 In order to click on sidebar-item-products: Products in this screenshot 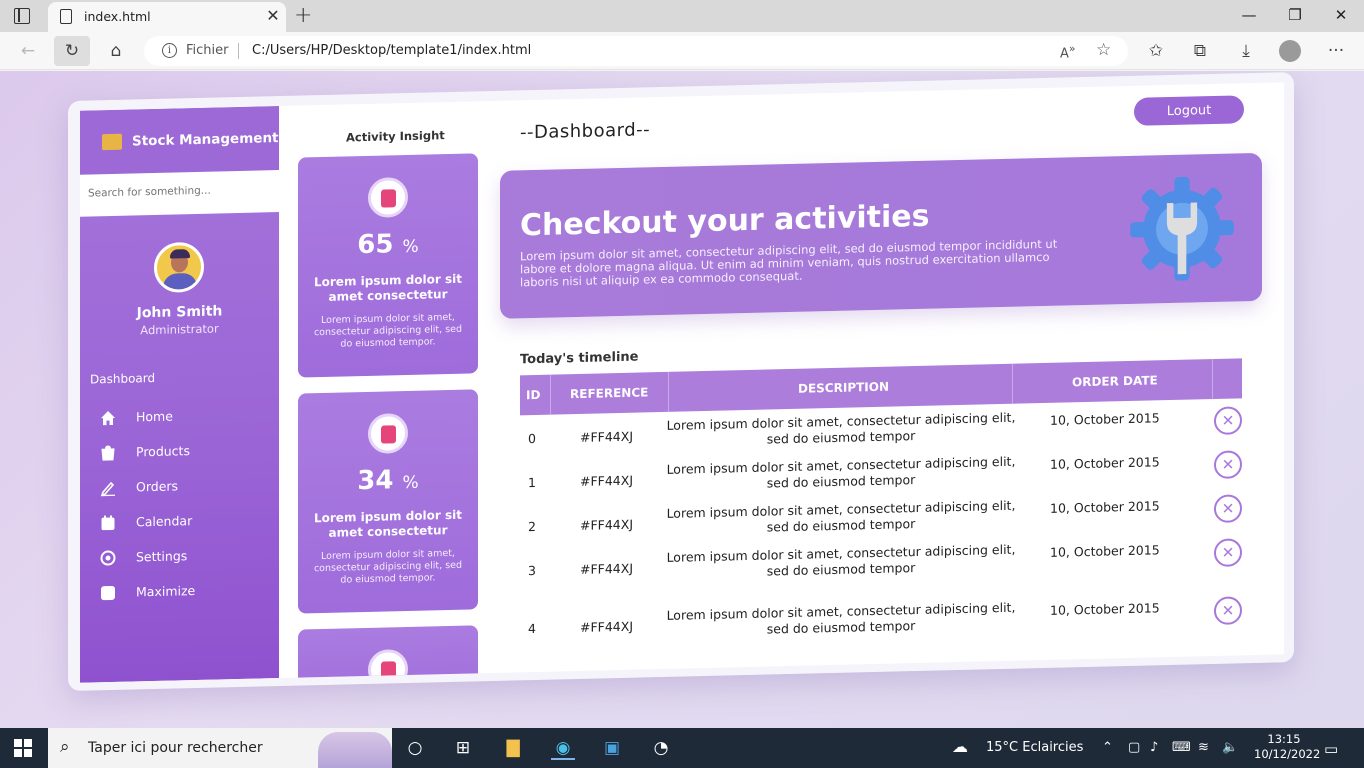, I will do `click(179, 453)`.